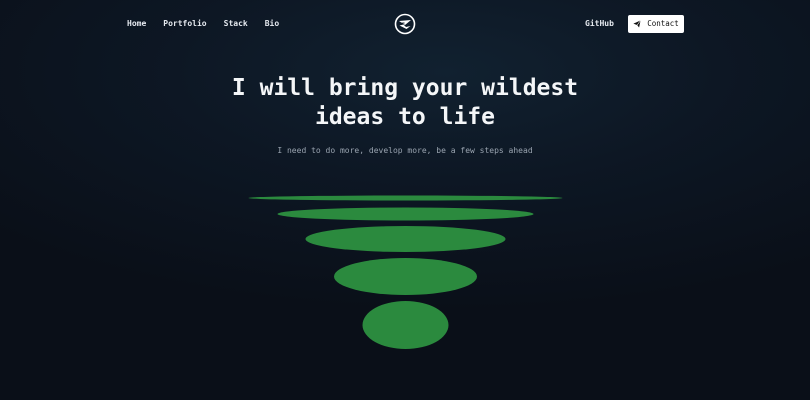 The image size is (810, 400). I want to click on green-funnel-illustration, so click(405, 272).